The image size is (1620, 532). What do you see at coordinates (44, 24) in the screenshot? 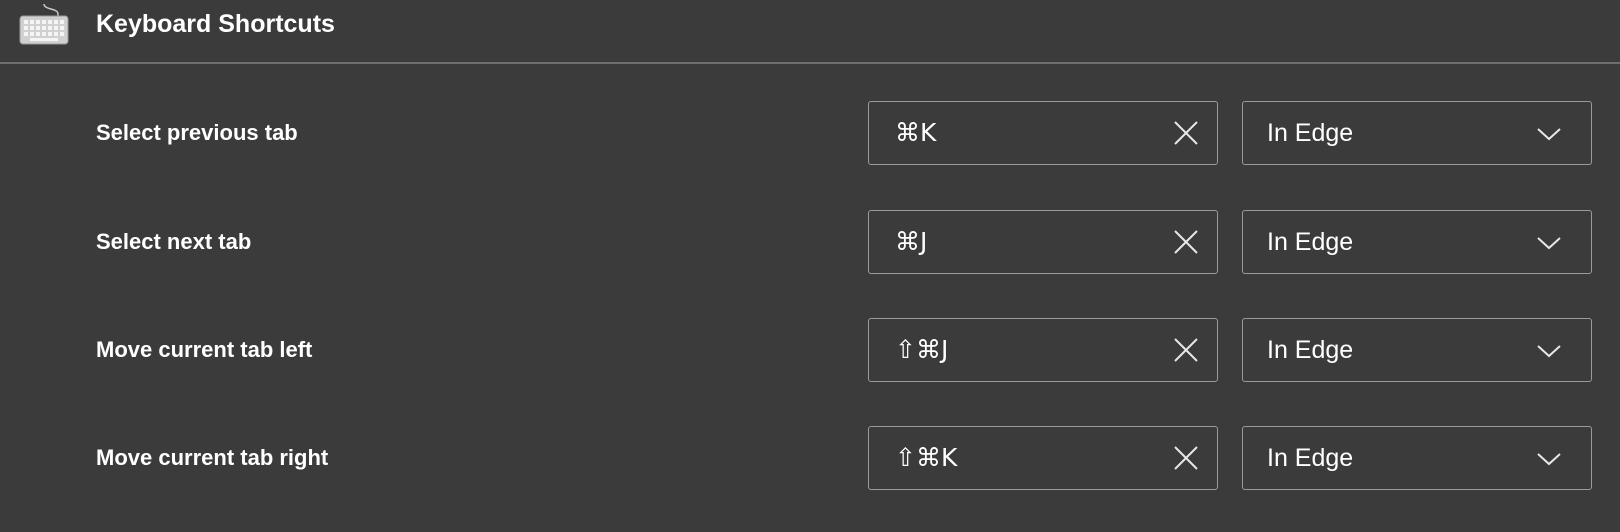
I see `keyboard-icon` at bounding box center [44, 24].